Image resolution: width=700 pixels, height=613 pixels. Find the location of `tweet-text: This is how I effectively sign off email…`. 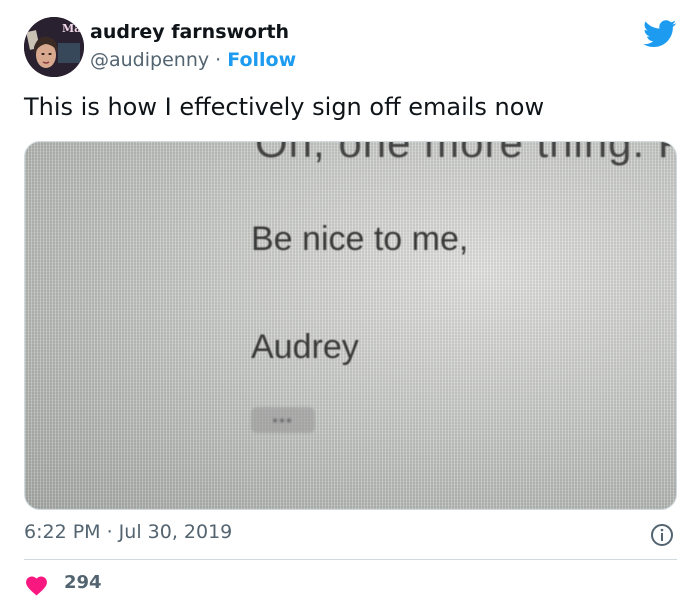

tweet-text: This is how I effectively sign off email… is located at coordinates (284, 107).